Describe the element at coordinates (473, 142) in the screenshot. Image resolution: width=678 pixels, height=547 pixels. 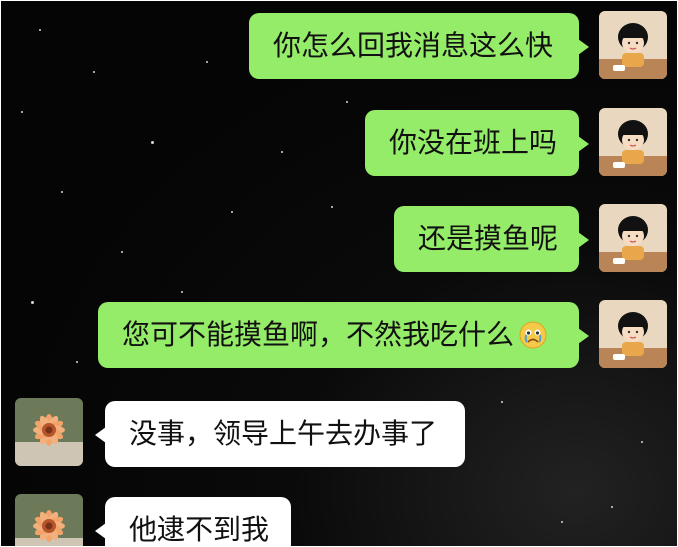
I see `message-text: 你没在班上吗` at that location.